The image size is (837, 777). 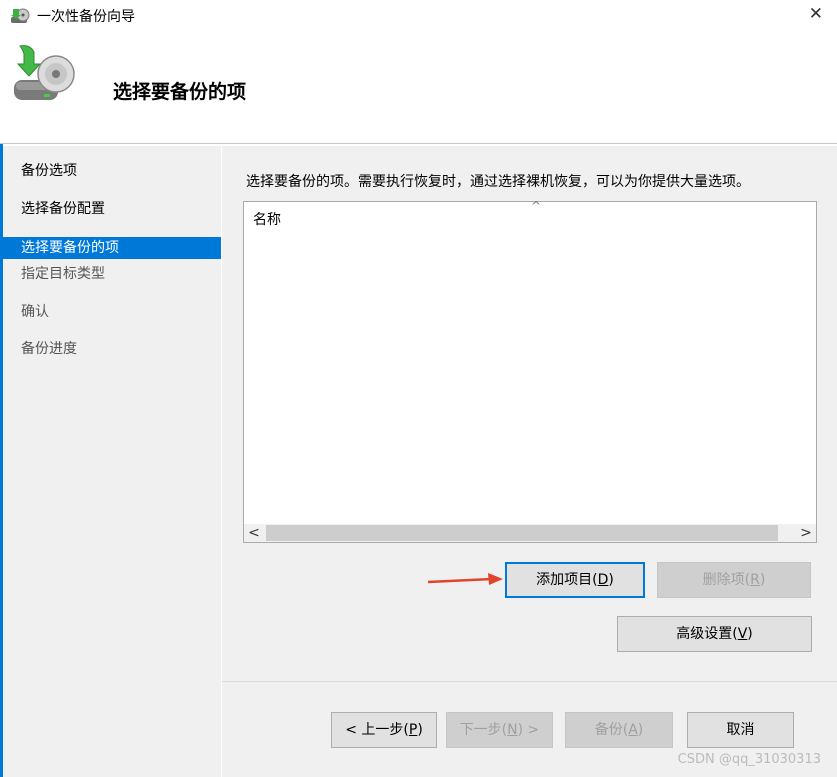 What do you see at coordinates (112, 171) in the screenshot?
I see `sidebar-item-backup-options: 备份选项` at bounding box center [112, 171].